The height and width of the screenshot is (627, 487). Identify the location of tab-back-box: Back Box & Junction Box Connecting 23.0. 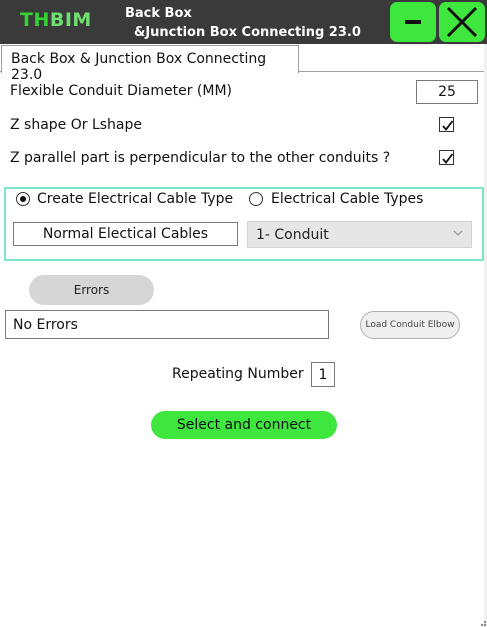
(150, 64).